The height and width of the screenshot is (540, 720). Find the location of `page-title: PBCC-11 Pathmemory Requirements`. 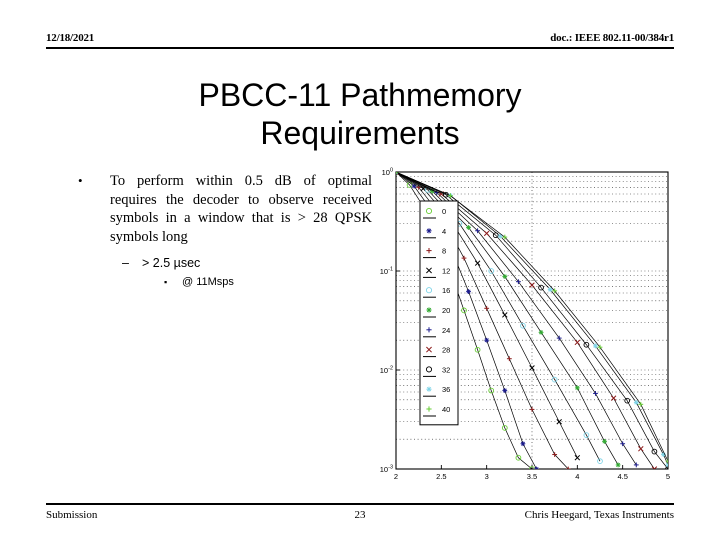

page-title: PBCC-11 Pathmemory Requirements is located at coordinates (360, 114).